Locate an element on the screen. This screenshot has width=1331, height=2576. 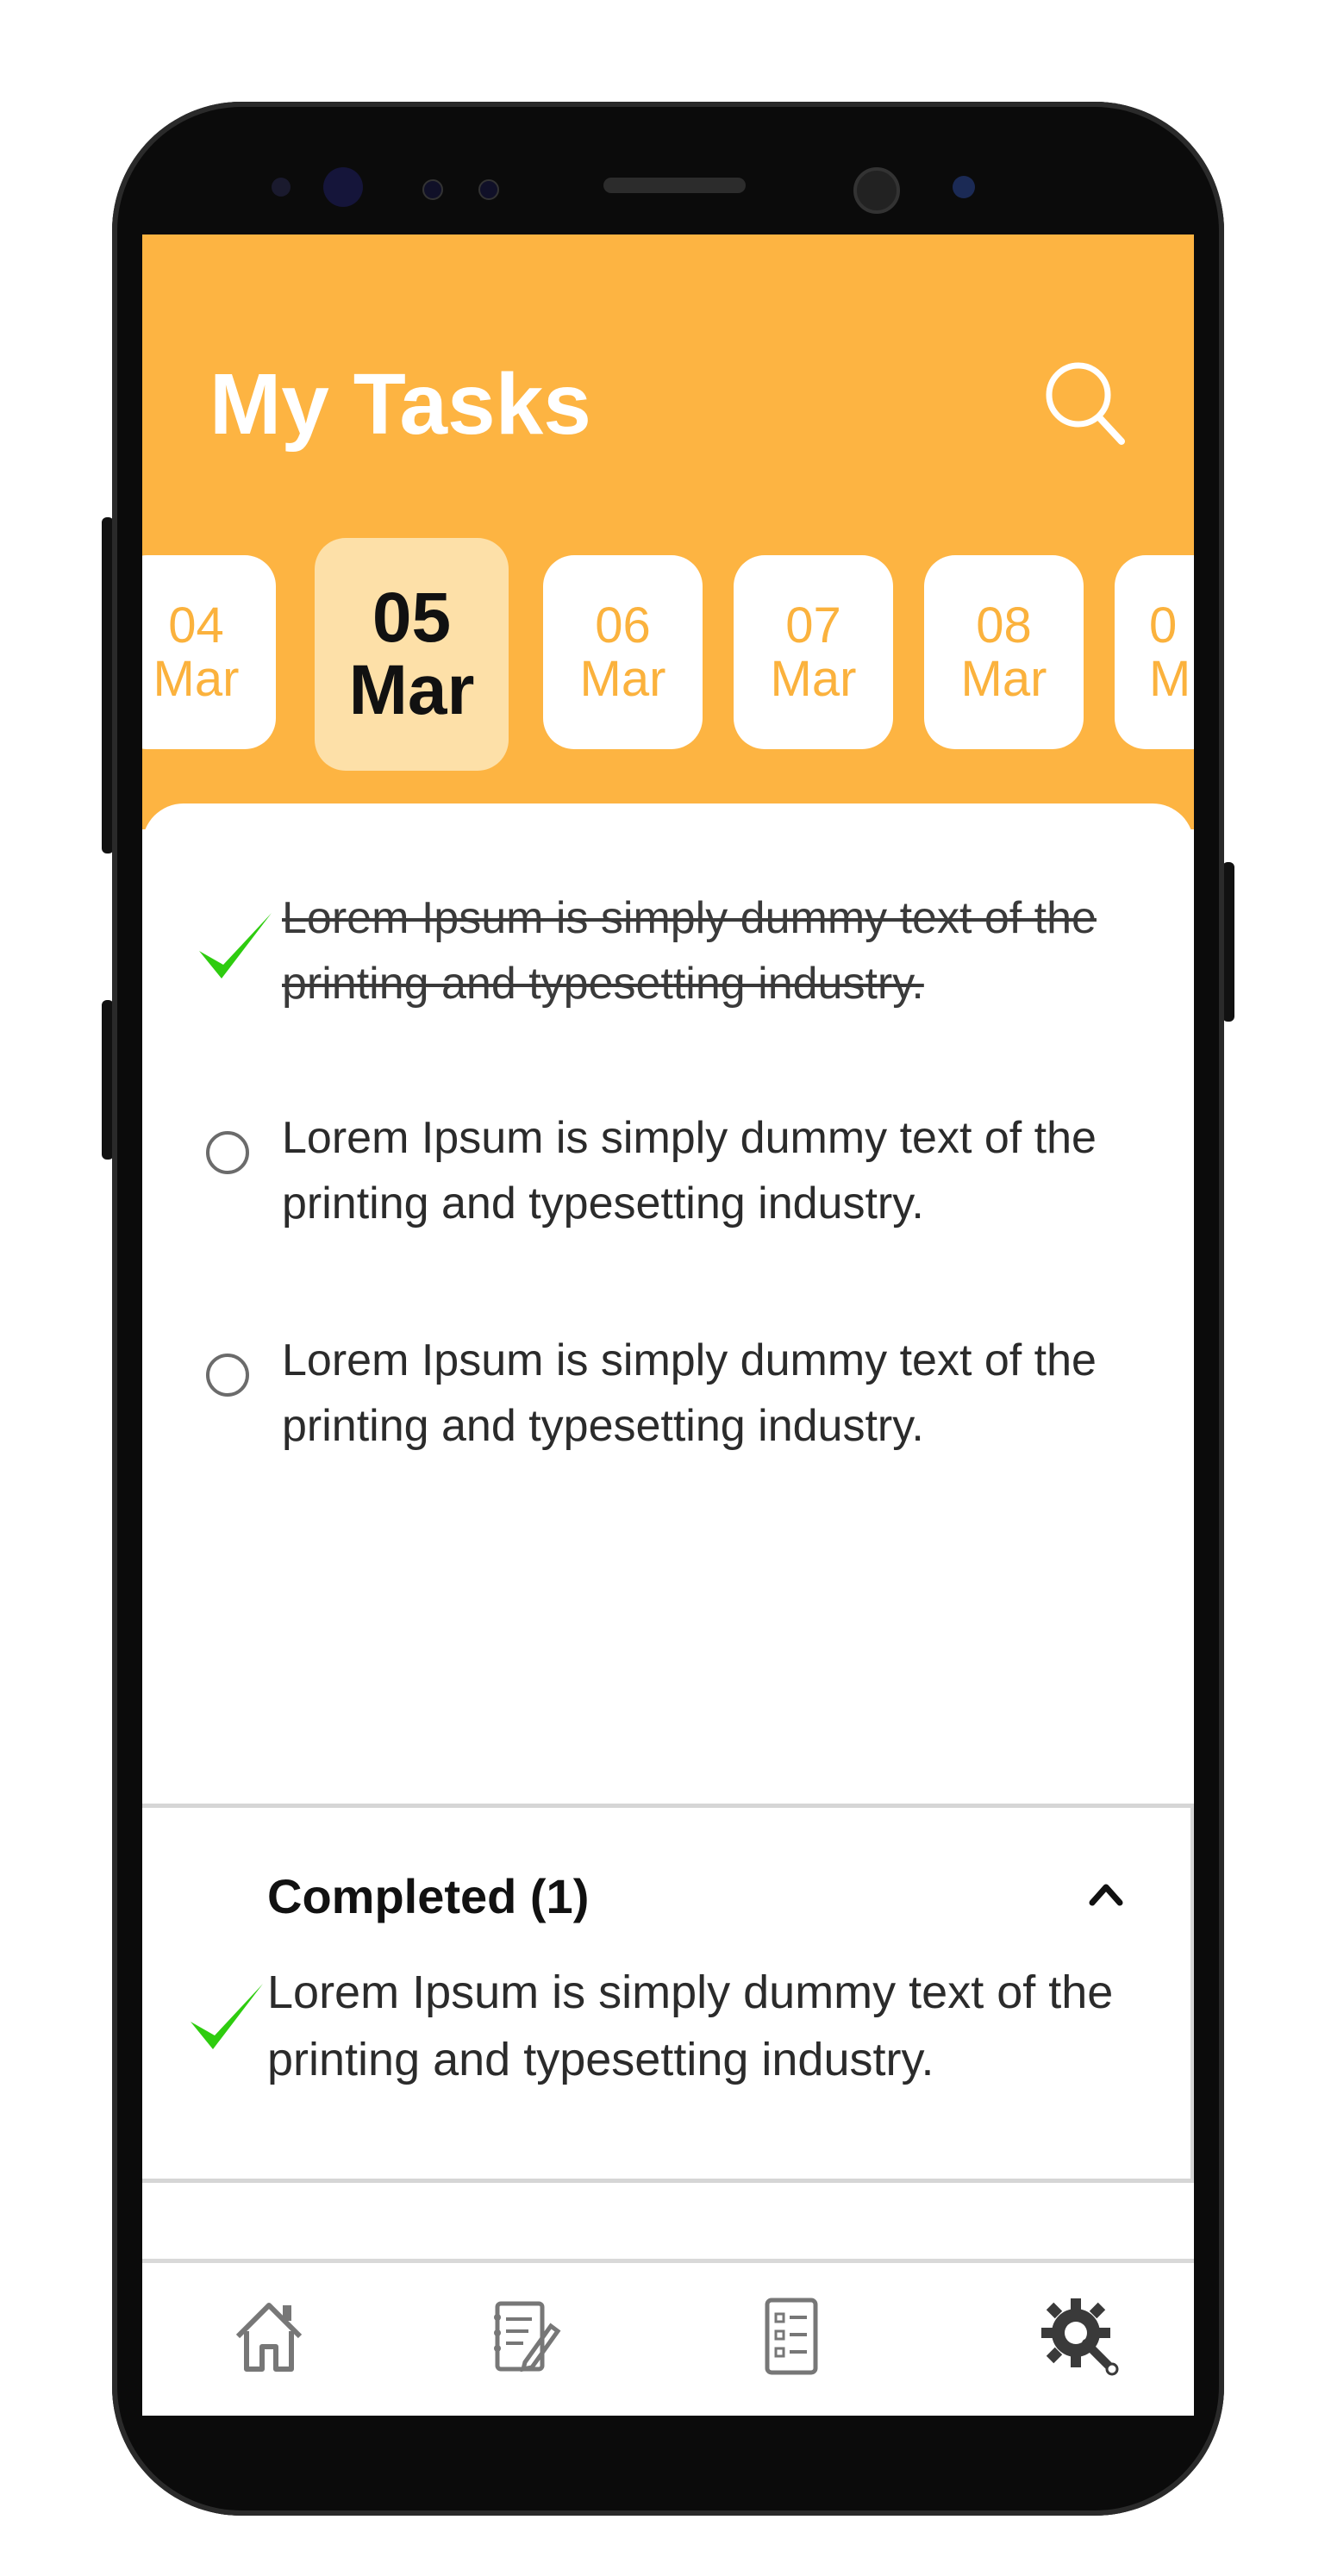
page-title: My Tasks is located at coordinates (400, 404).